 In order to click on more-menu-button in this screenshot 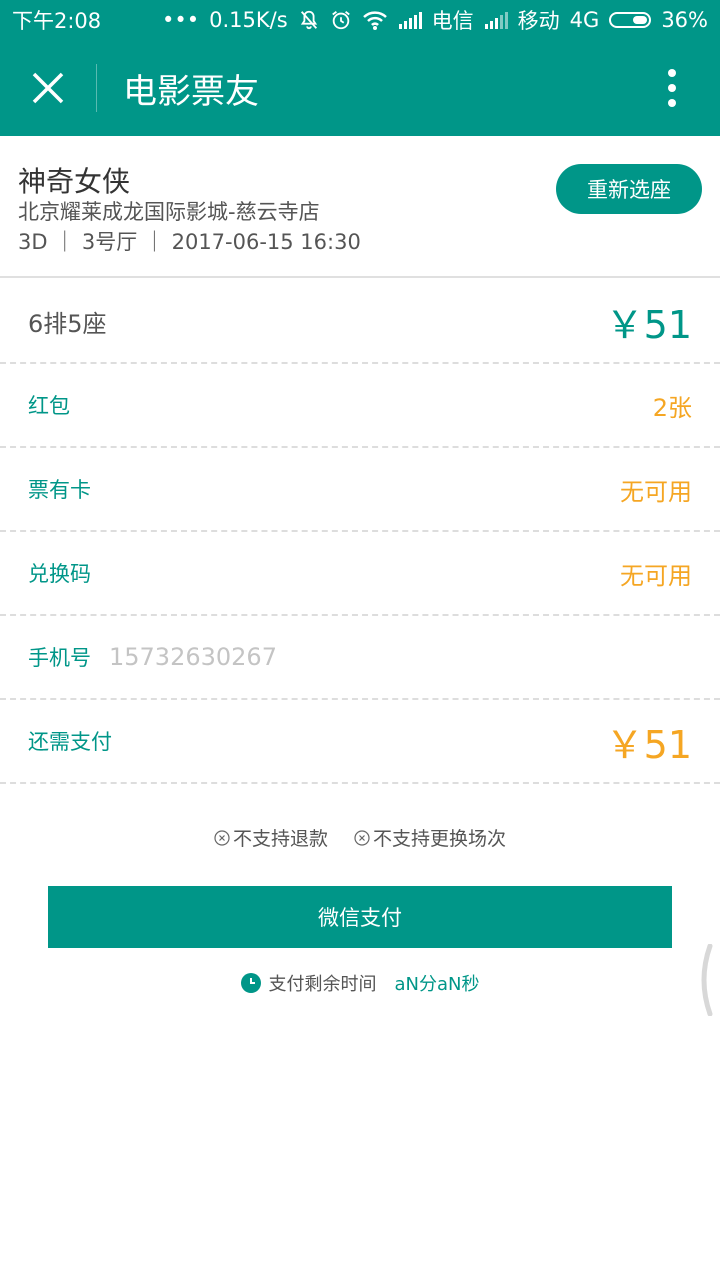, I will do `click(672, 88)`.